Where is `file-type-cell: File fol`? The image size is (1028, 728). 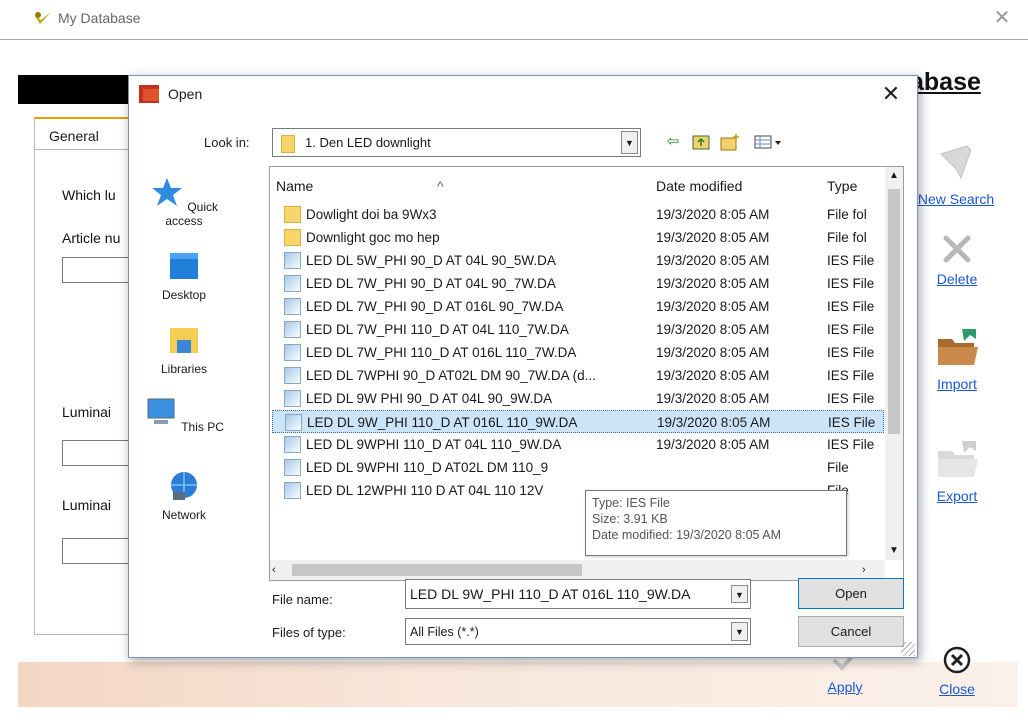 file-type-cell: File fol is located at coordinates (847, 237).